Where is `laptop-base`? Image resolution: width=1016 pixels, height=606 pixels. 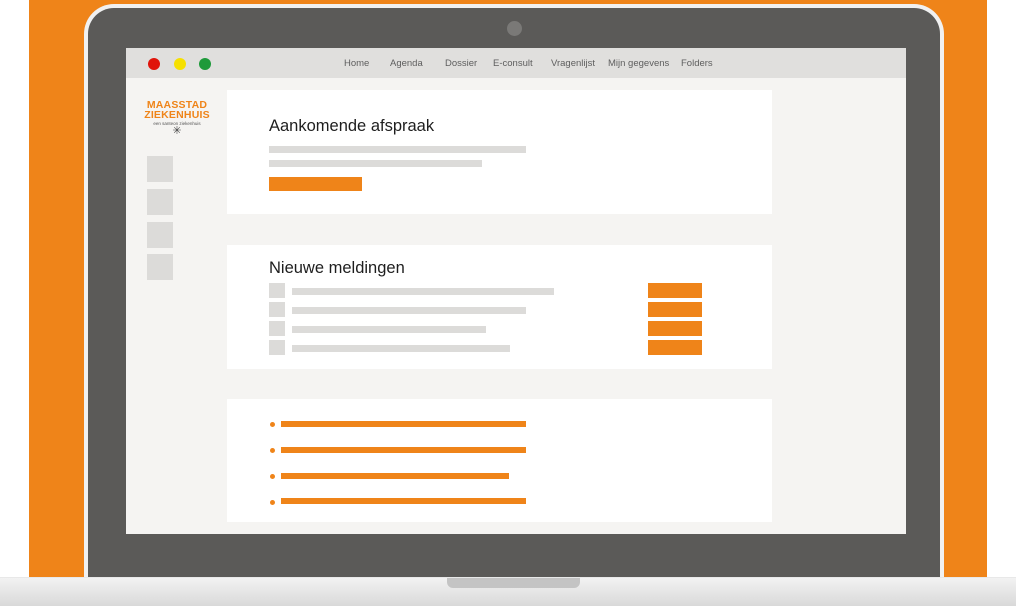 laptop-base is located at coordinates (508, 591).